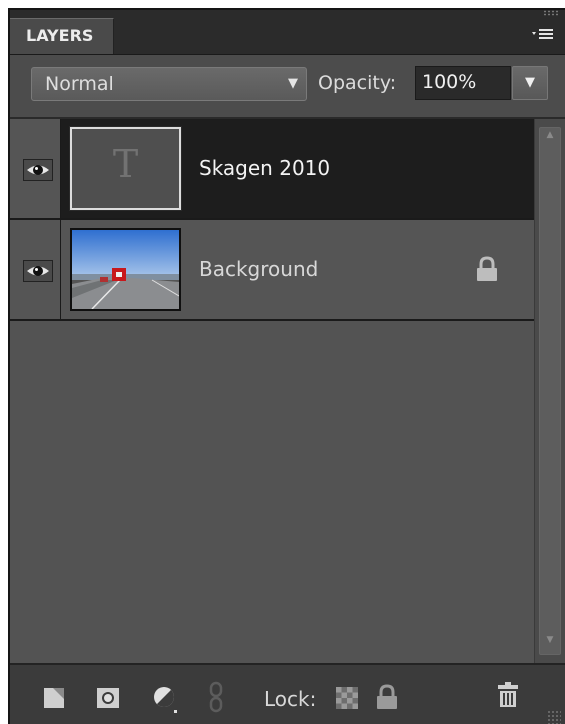 This screenshot has height=724, width=565. I want to click on layer-thumbnail-image, so click(125, 269).